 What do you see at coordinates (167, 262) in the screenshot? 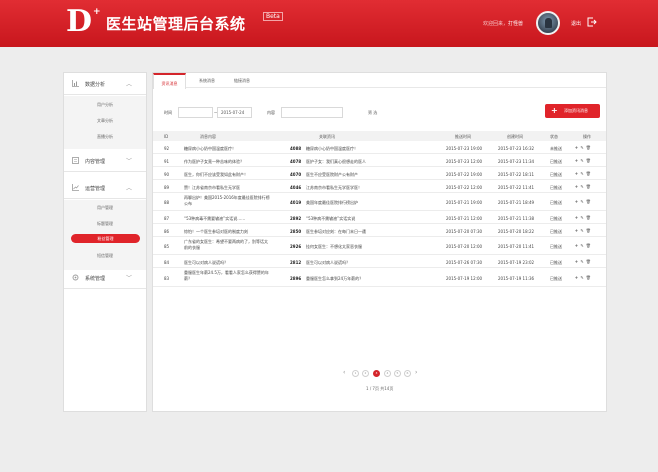
I see `row-id: 84` at bounding box center [167, 262].